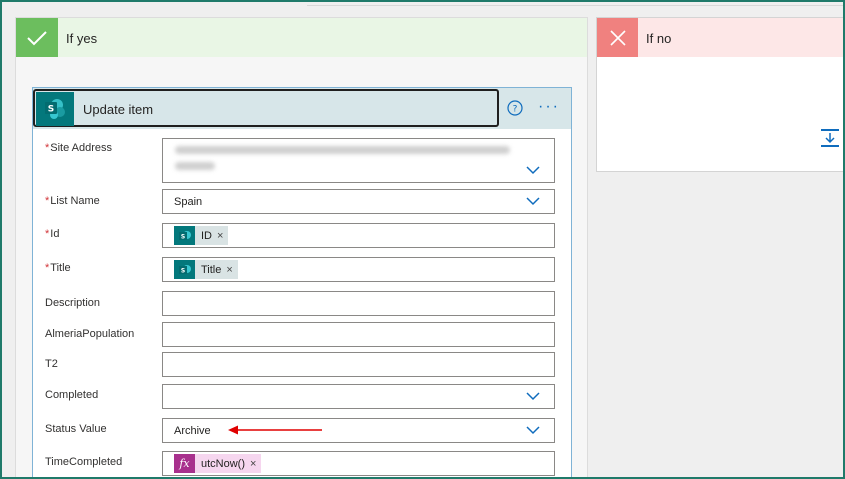  What do you see at coordinates (72, 395) in the screenshot?
I see `completed-label: Completed` at bounding box center [72, 395].